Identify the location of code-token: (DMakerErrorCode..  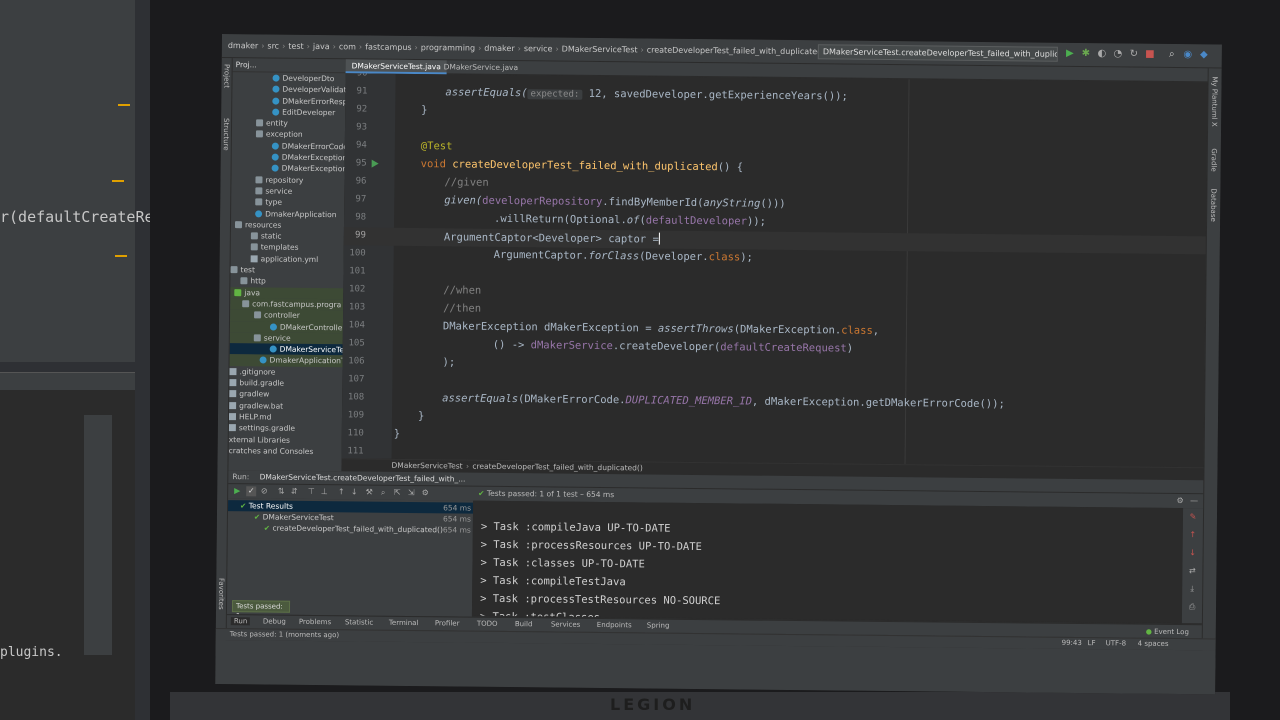
(571, 400).